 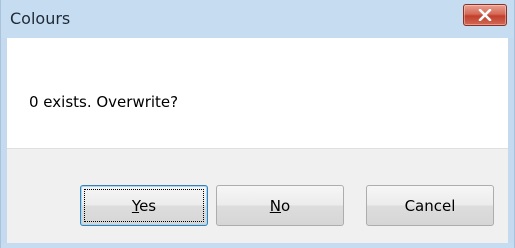 What do you see at coordinates (104, 102) in the screenshot?
I see `message-text: 0 exists. Overwrite?` at bounding box center [104, 102].